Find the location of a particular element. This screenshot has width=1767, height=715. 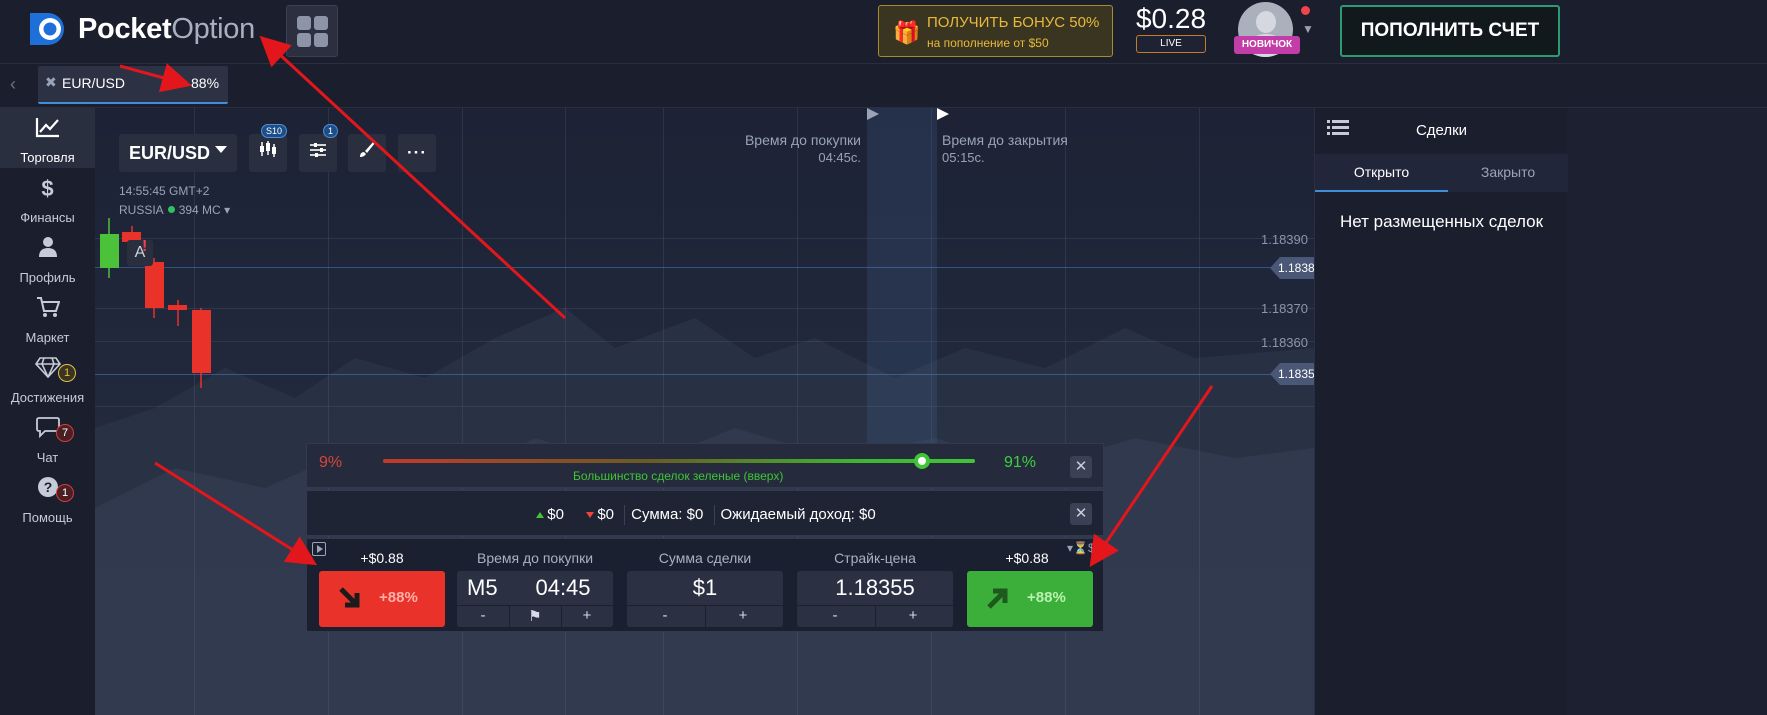

status-dot is located at coordinates (171, 209).